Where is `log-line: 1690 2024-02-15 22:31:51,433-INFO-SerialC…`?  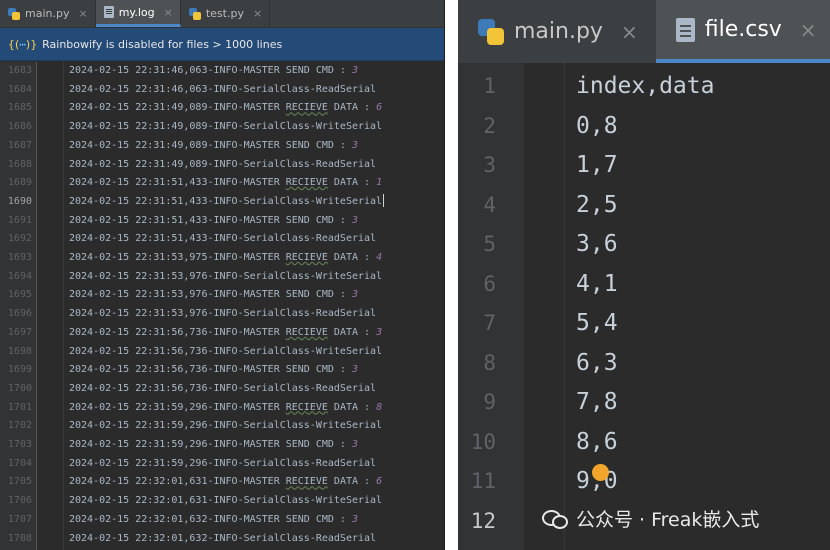 log-line: 1690 2024-02-15 22:31:51,433-INFO-SerialC… is located at coordinates (222, 202).